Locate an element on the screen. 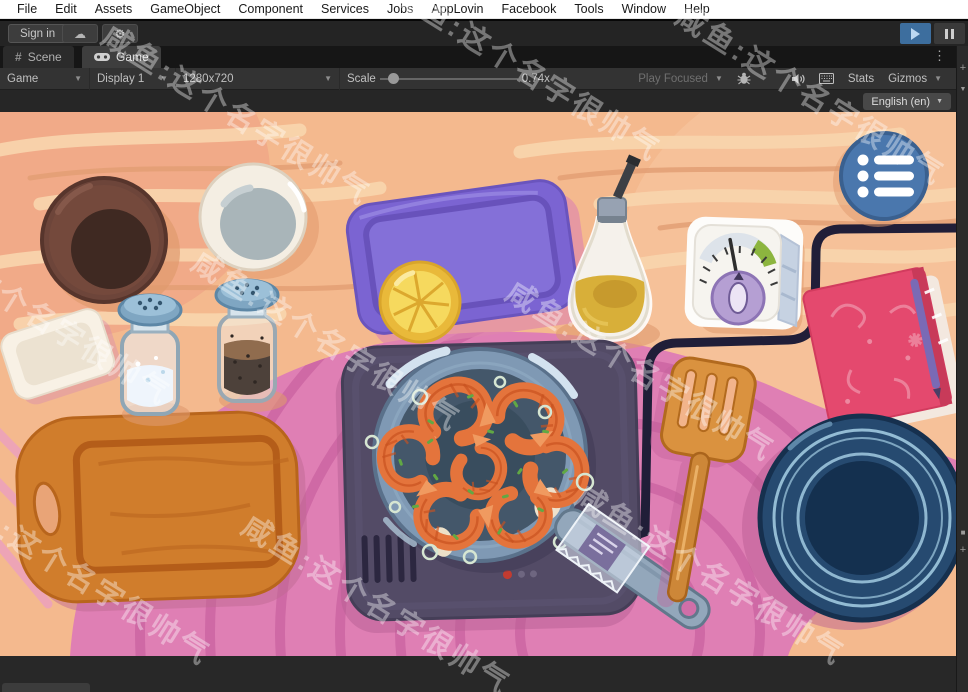 Image resolution: width=968 pixels, height=692 pixels. slider-knob is located at coordinates (393, 78).